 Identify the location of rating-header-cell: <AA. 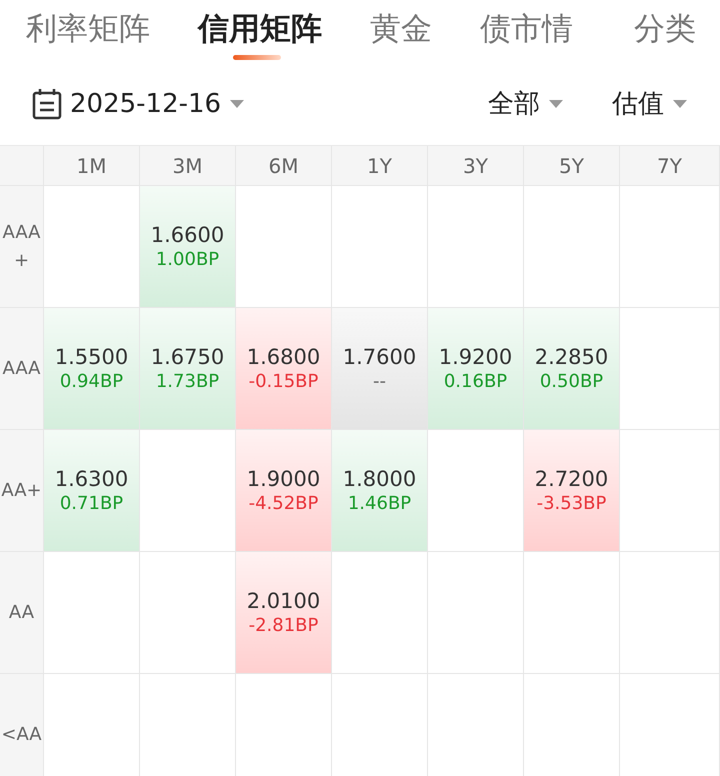
(22, 725).